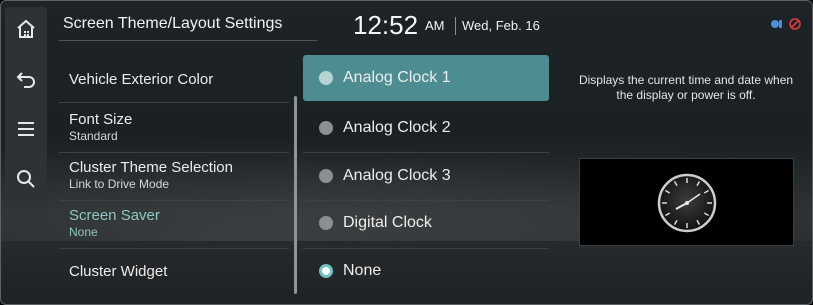 The width and height of the screenshot is (813, 305). I want to click on option-analog-clock-1: Analog Clock 1, so click(426, 78).